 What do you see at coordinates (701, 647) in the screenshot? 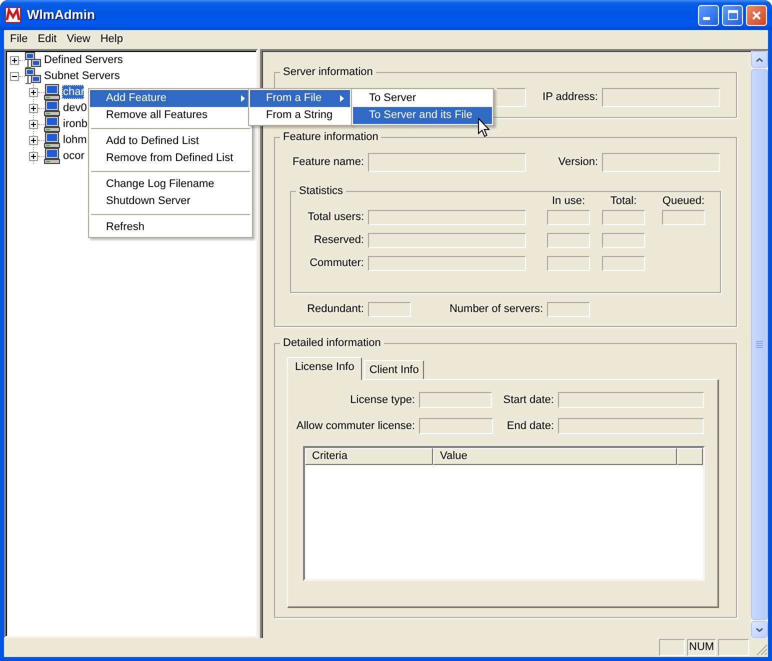
I see `status-panel: NUM` at bounding box center [701, 647].